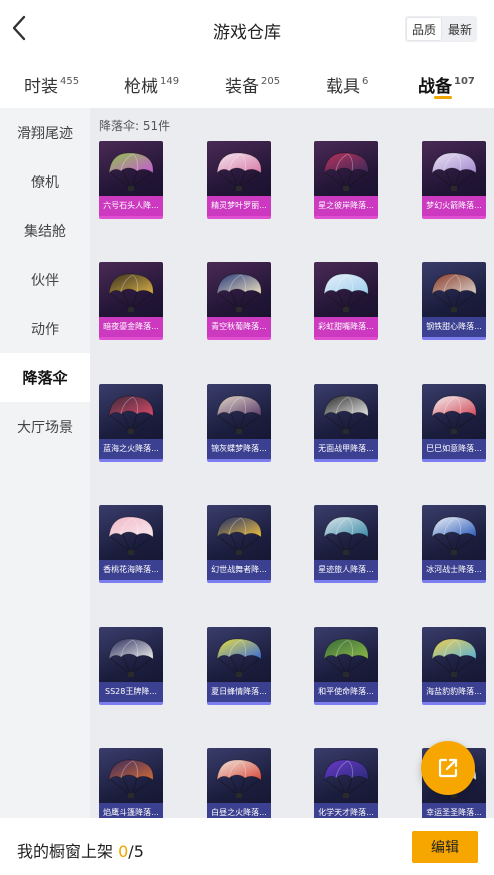 Image resolution: width=494 pixels, height=875 pixels. I want to click on share-external-icon, so click(448, 768).